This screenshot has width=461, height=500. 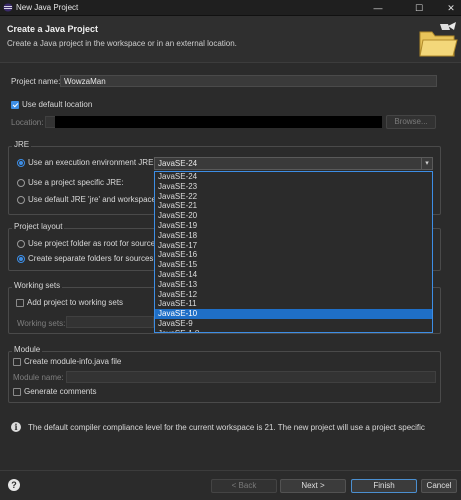 I want to click on exec-env-option: JavaSE-20, so click(x=293, y=216).